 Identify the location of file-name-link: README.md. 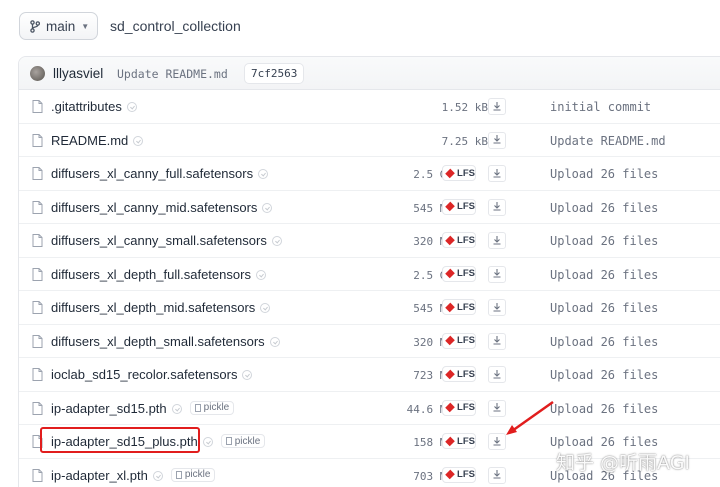
(89, 140).